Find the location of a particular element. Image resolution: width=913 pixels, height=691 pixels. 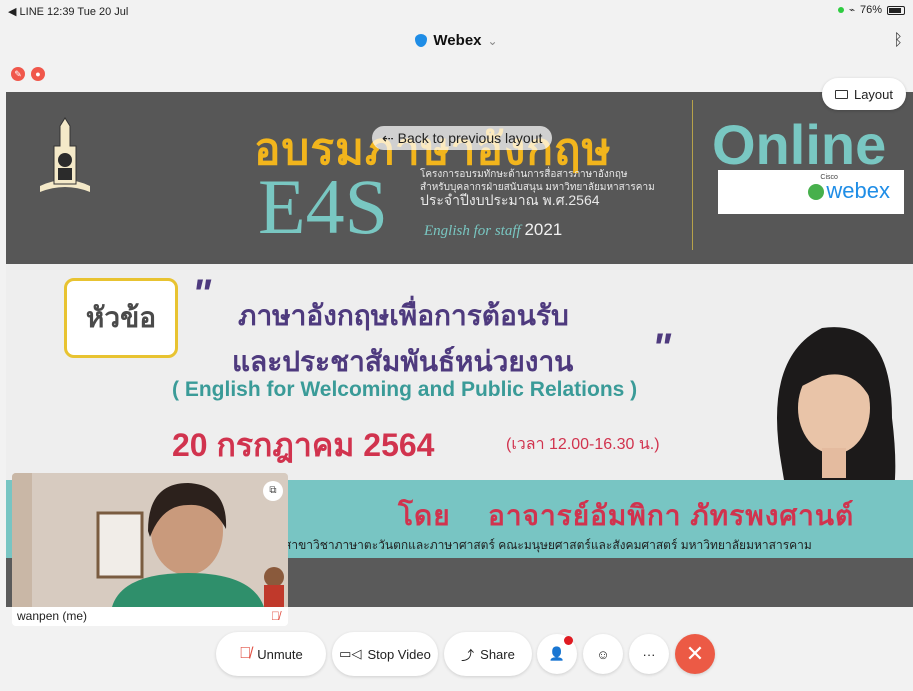

participants-button: 👤 is located at coordinates (557, 654).